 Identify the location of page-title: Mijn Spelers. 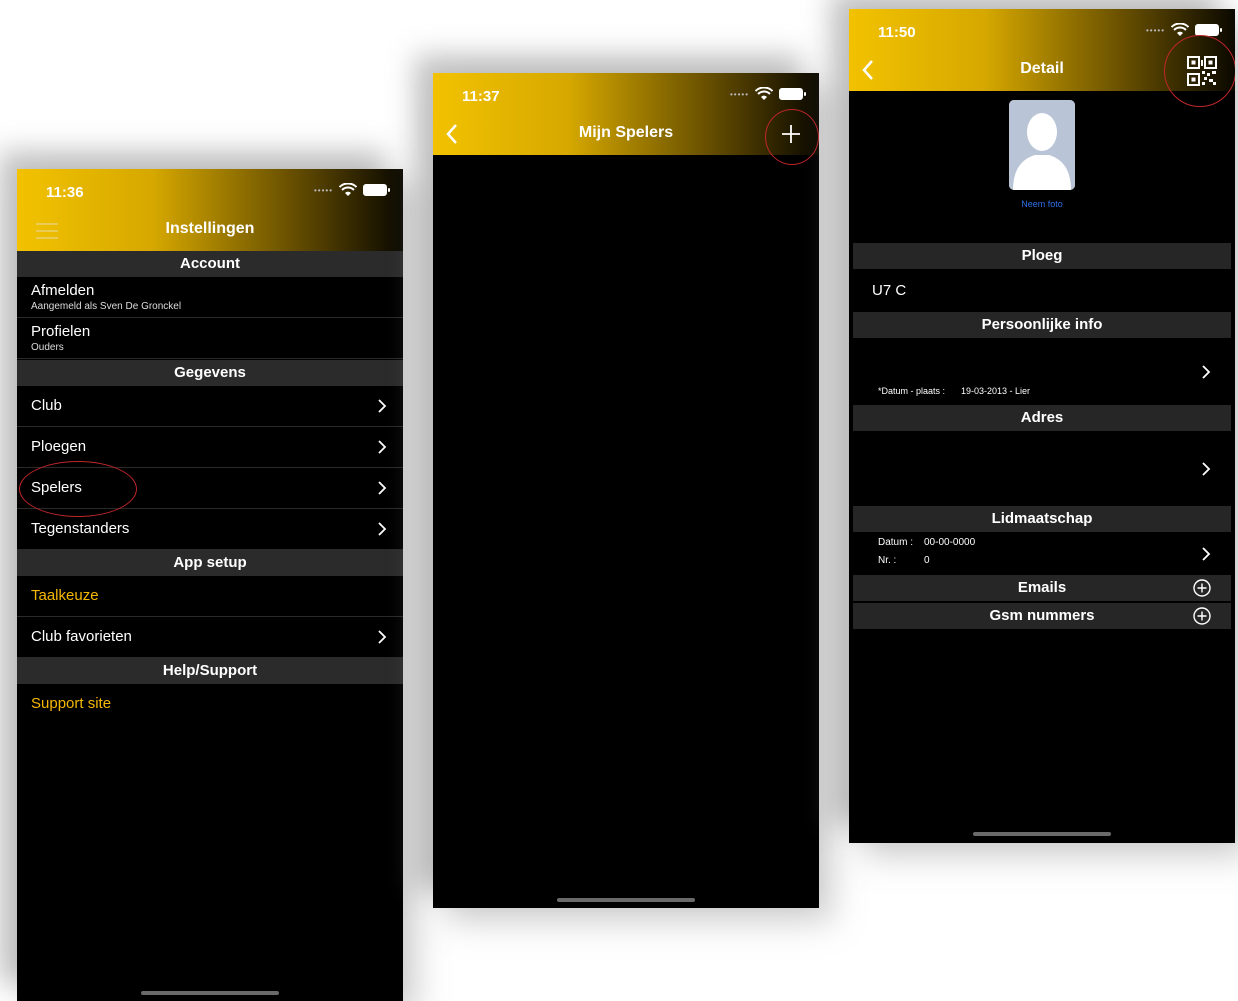
(626, 132).